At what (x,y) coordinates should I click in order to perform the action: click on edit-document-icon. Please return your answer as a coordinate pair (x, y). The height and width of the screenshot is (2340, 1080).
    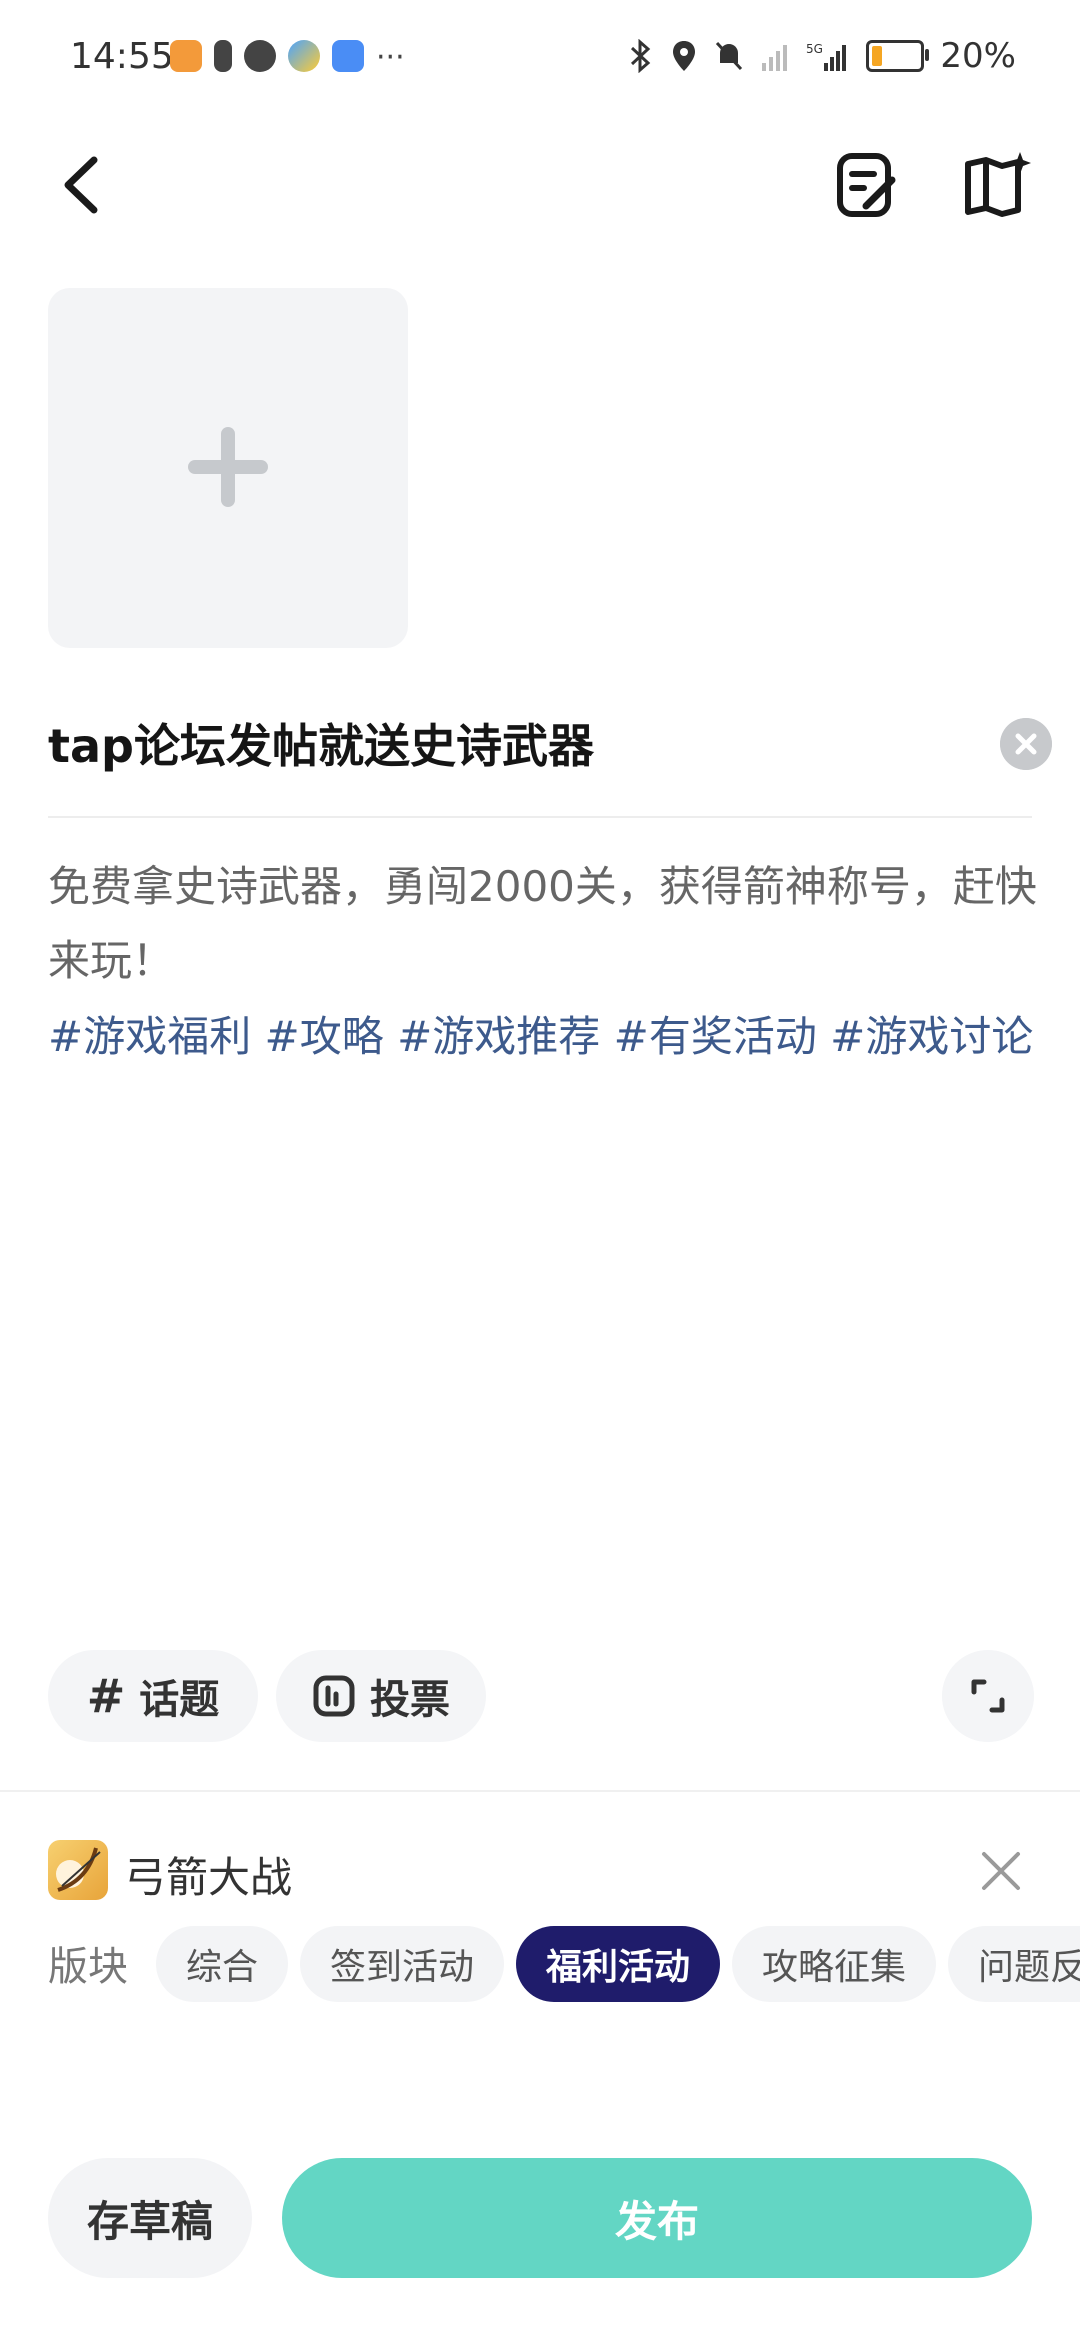
    Looking at the image, I should click on (867, 185).